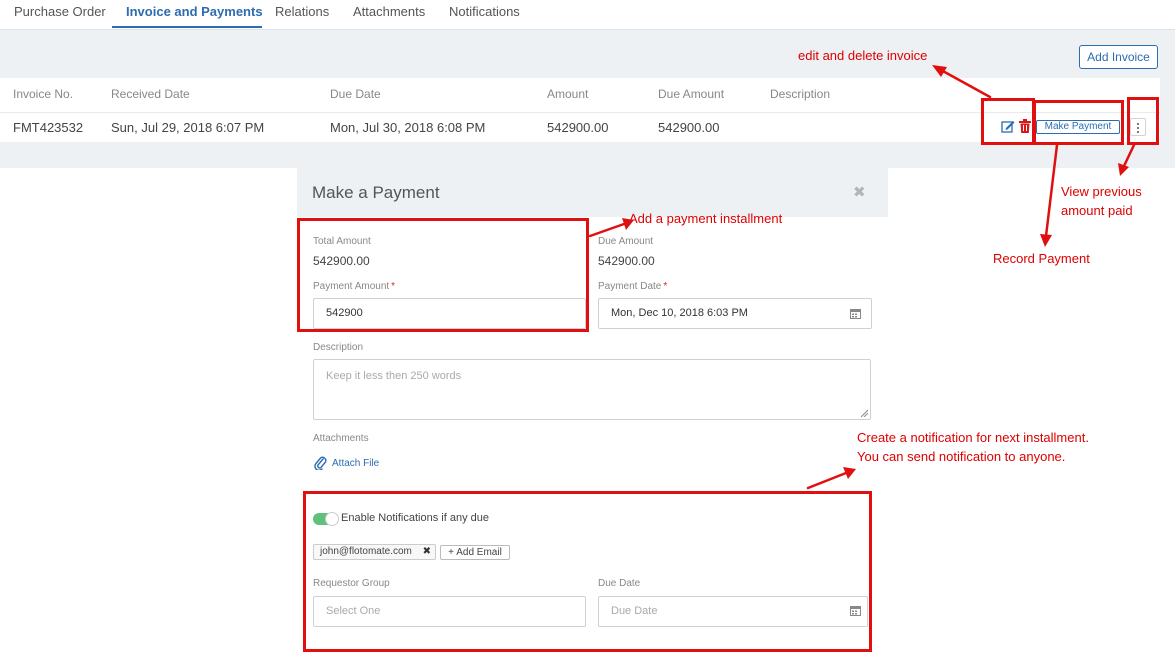  What do you see at coordinates (1097, 210) in the screenshot?
I see `annotation-view-previous-line2: amount paid` at bounding box center [1097, 210].